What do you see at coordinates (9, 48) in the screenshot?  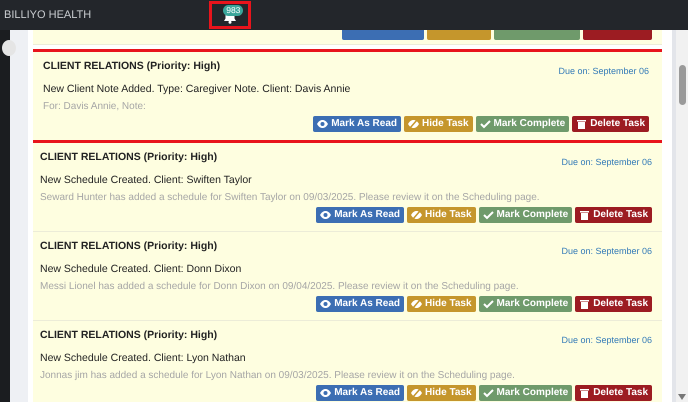 I see `avatar-edge` at bounding box center [9, 48].